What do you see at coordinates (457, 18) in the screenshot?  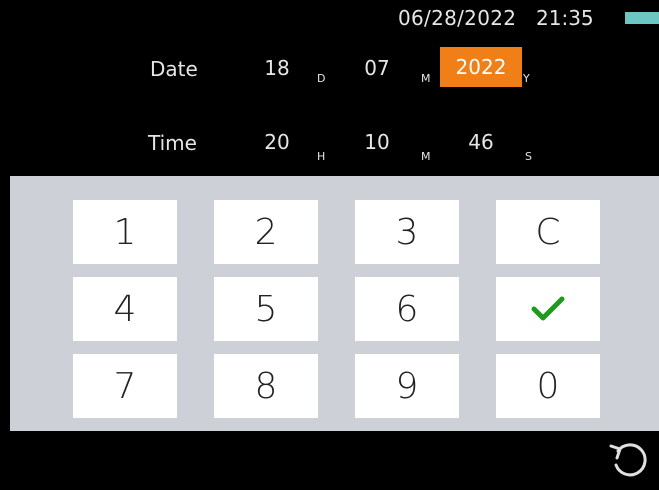 I see `status-date: 06/28/2022` at bounding box center [457, 18].